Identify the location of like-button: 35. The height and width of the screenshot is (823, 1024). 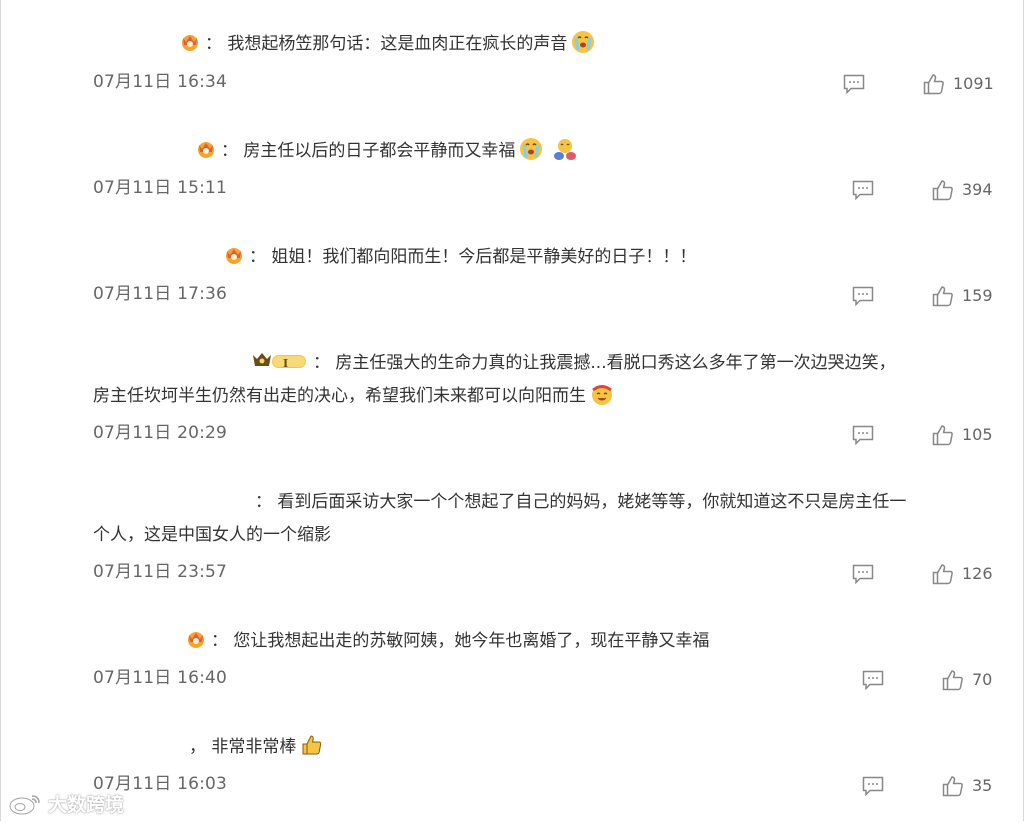
(967, 786).